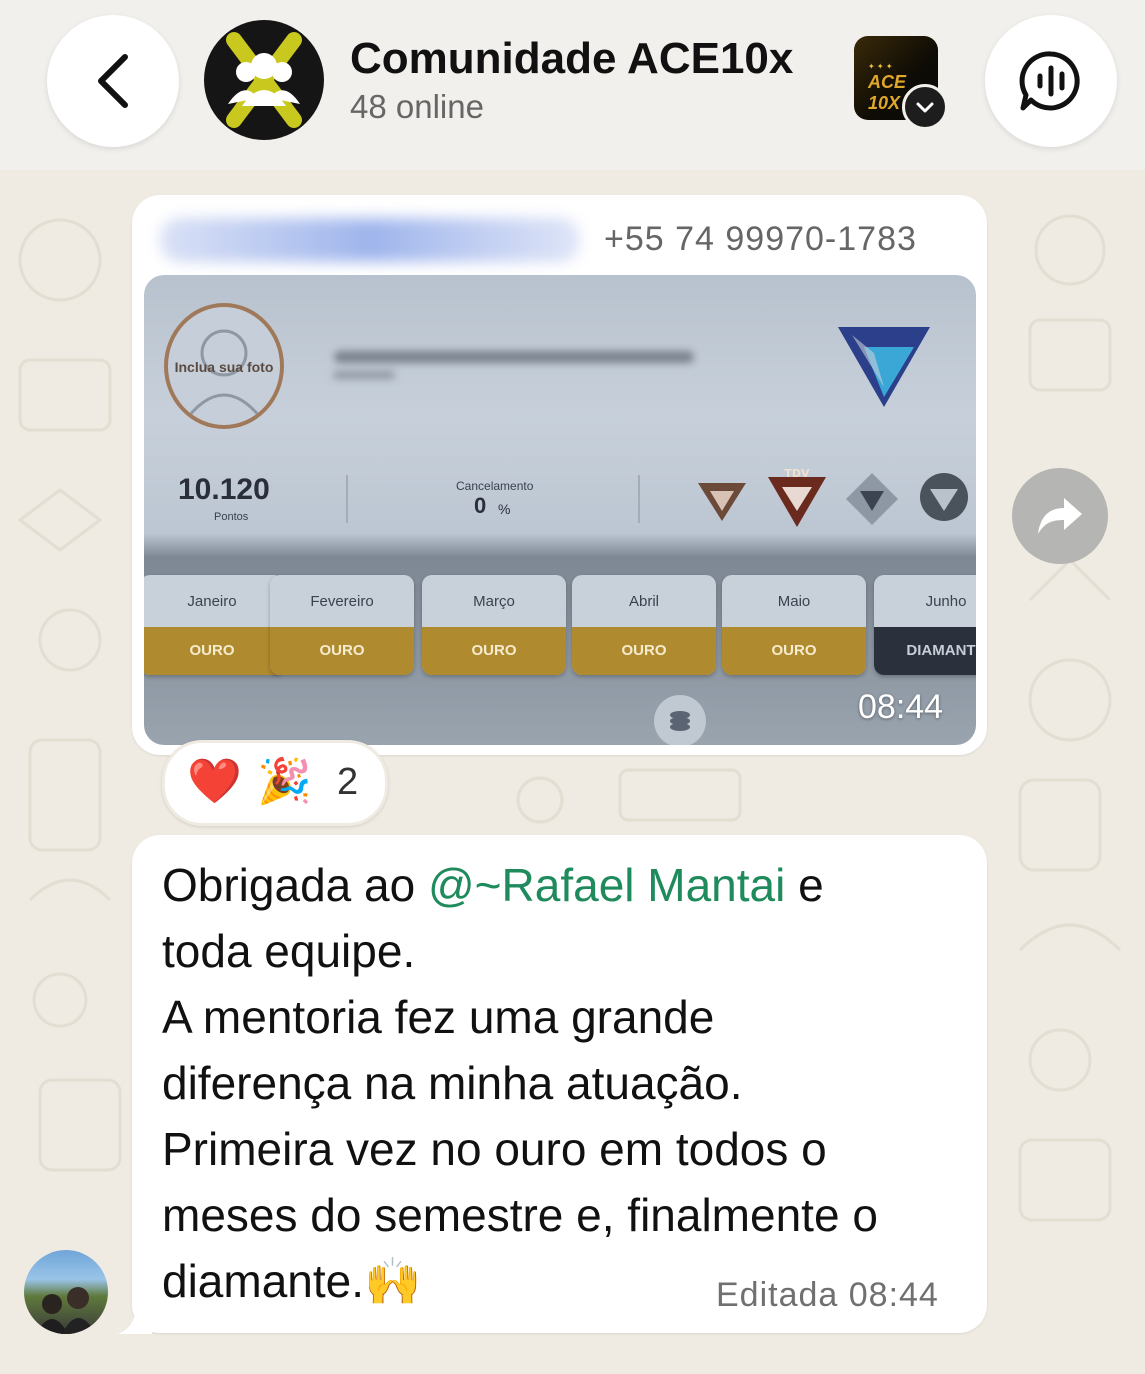  Describe the element at coordinates (946, 601) in the screenshot. I see `month-name: Junho` at that location.